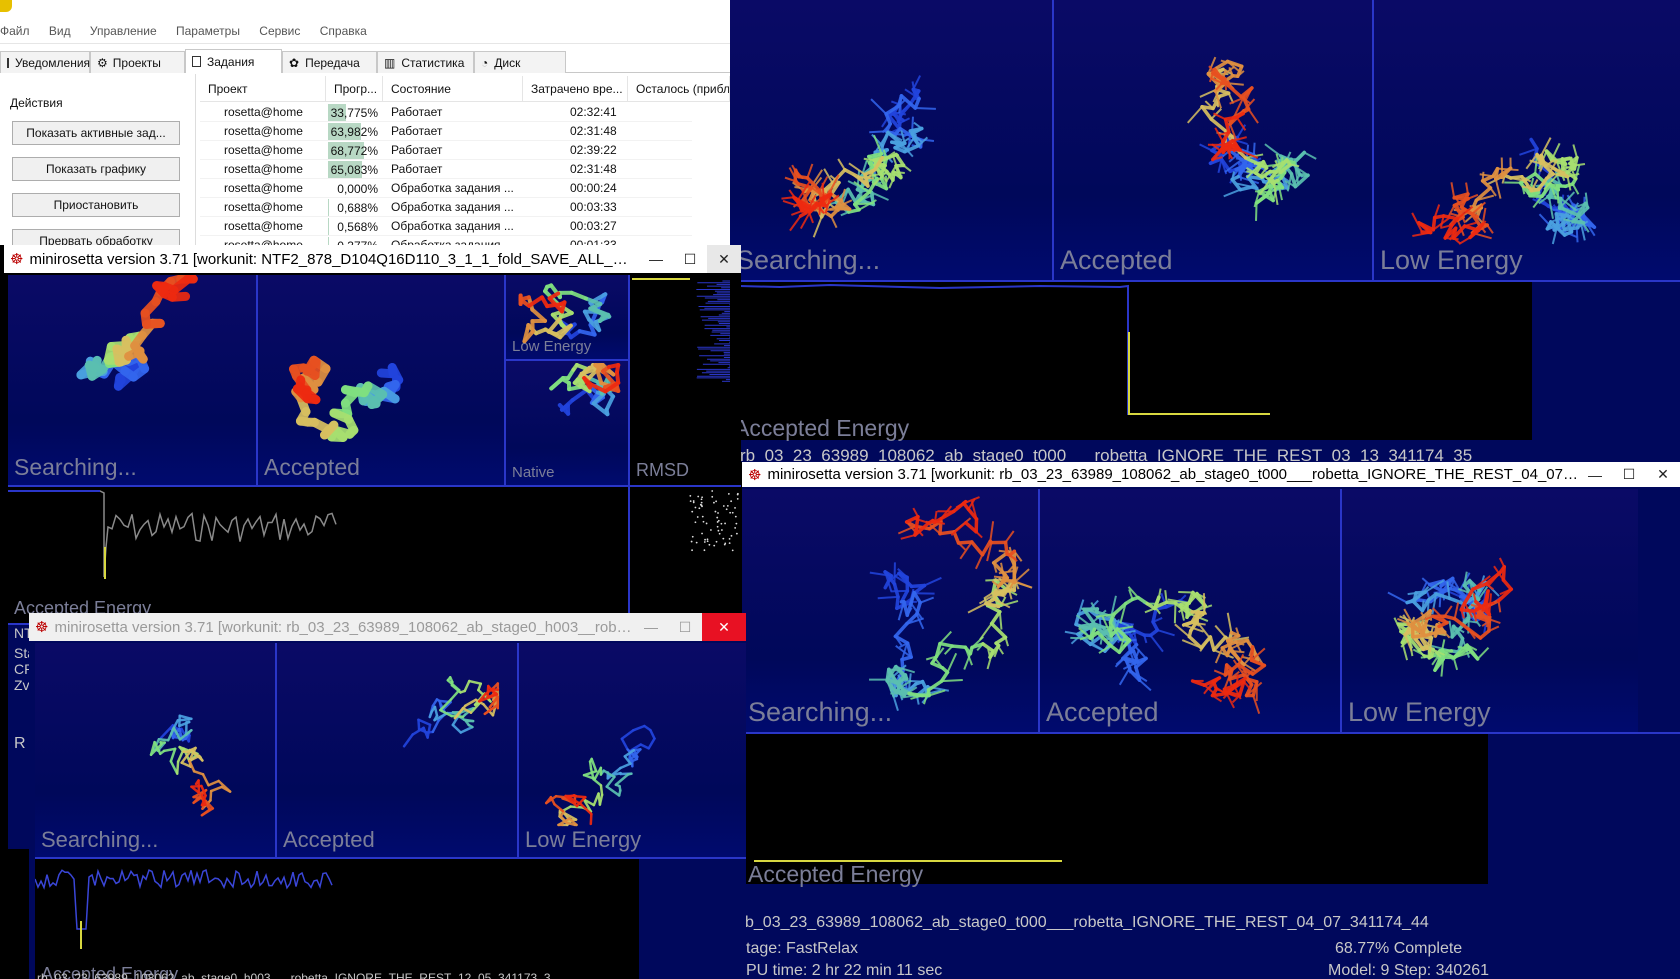 This screenshot has height=979, width=1680. I want to click on progress-value: 0,568%, so click(357, 227).